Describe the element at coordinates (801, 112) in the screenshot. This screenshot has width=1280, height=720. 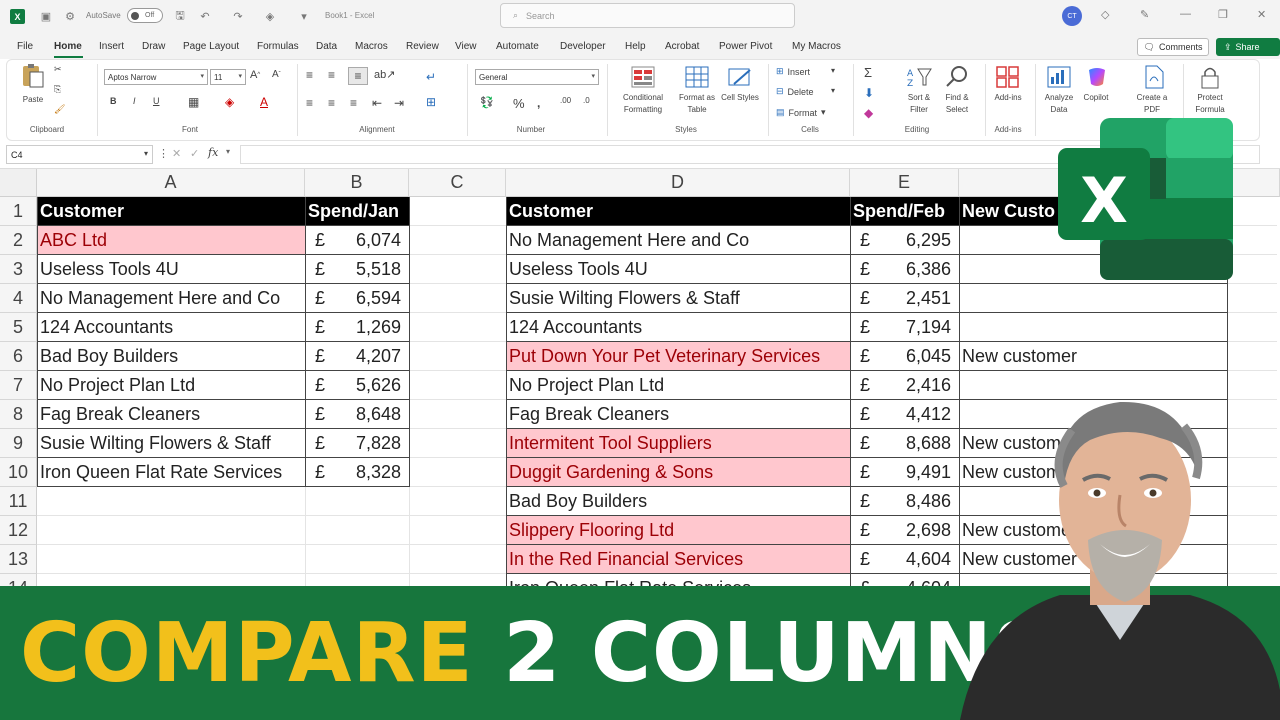
I see `format-cells-button: ▤ Format ▾` at that location.